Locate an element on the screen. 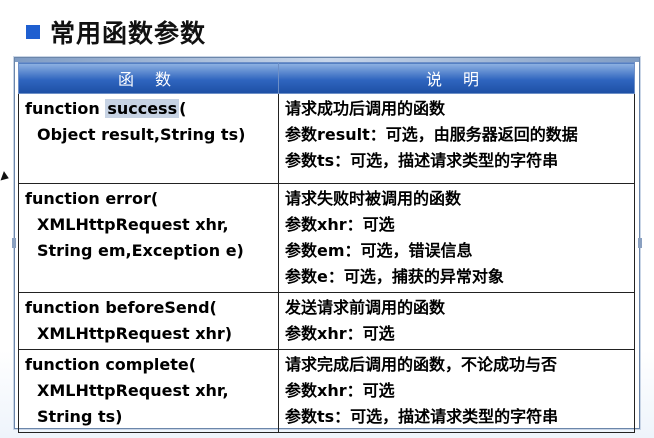 The width and height of the screenshot is (654, 438). fn-line: function complete( is located at coordinates (111, 364).